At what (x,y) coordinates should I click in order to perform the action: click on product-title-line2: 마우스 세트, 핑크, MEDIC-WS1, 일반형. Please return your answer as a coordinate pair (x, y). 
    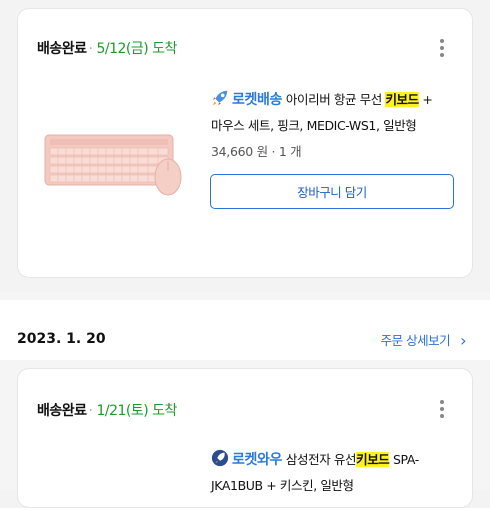
    Looking at the image, I should click on (314, 124).